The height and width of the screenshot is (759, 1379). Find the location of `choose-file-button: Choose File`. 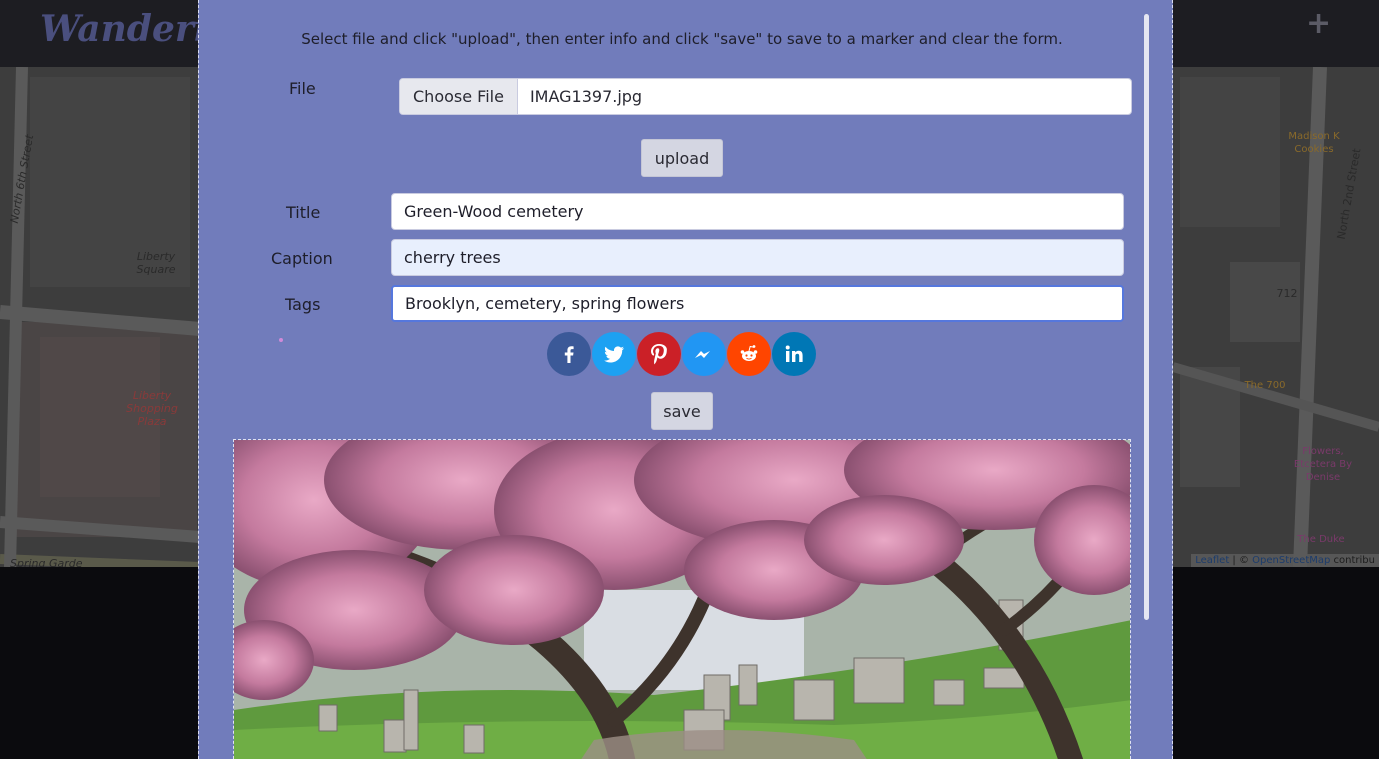

choose-file-button: Choose File is located at coordinates (459, 96).